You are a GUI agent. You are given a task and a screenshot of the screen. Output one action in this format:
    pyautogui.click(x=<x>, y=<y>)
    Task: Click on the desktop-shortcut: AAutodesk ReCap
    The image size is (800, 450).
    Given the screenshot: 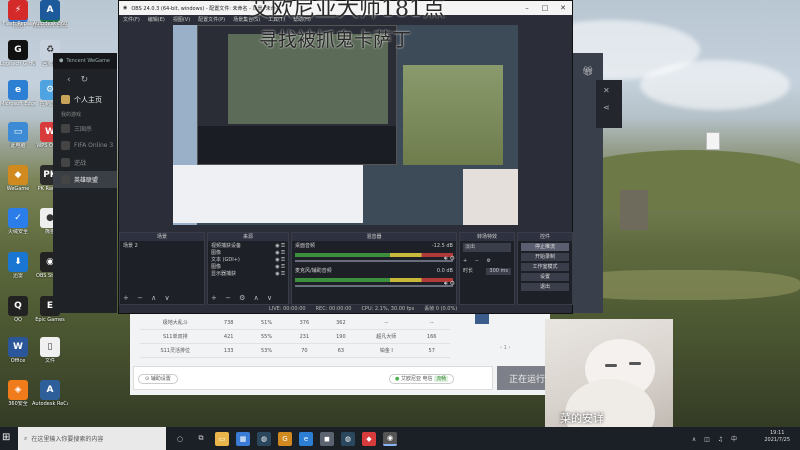 What is the action you would take?
    pyautogui.click(x=50, y=393)
    